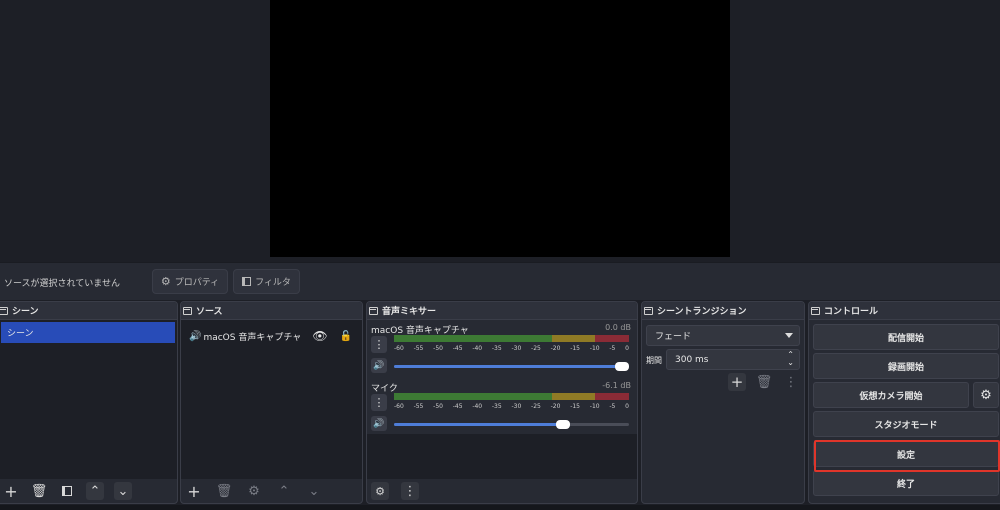 The image size is (1000, 510). Describe the element at coordinates (477, 406) in the screenshot. I see `scale-tick: -40` at that location.